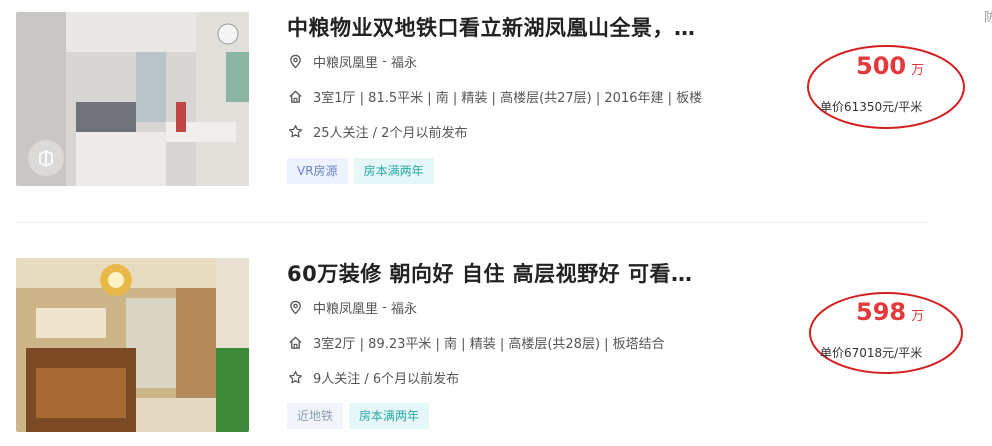  I want to click on sidebar-edge-text: 防, so click(988, 17).